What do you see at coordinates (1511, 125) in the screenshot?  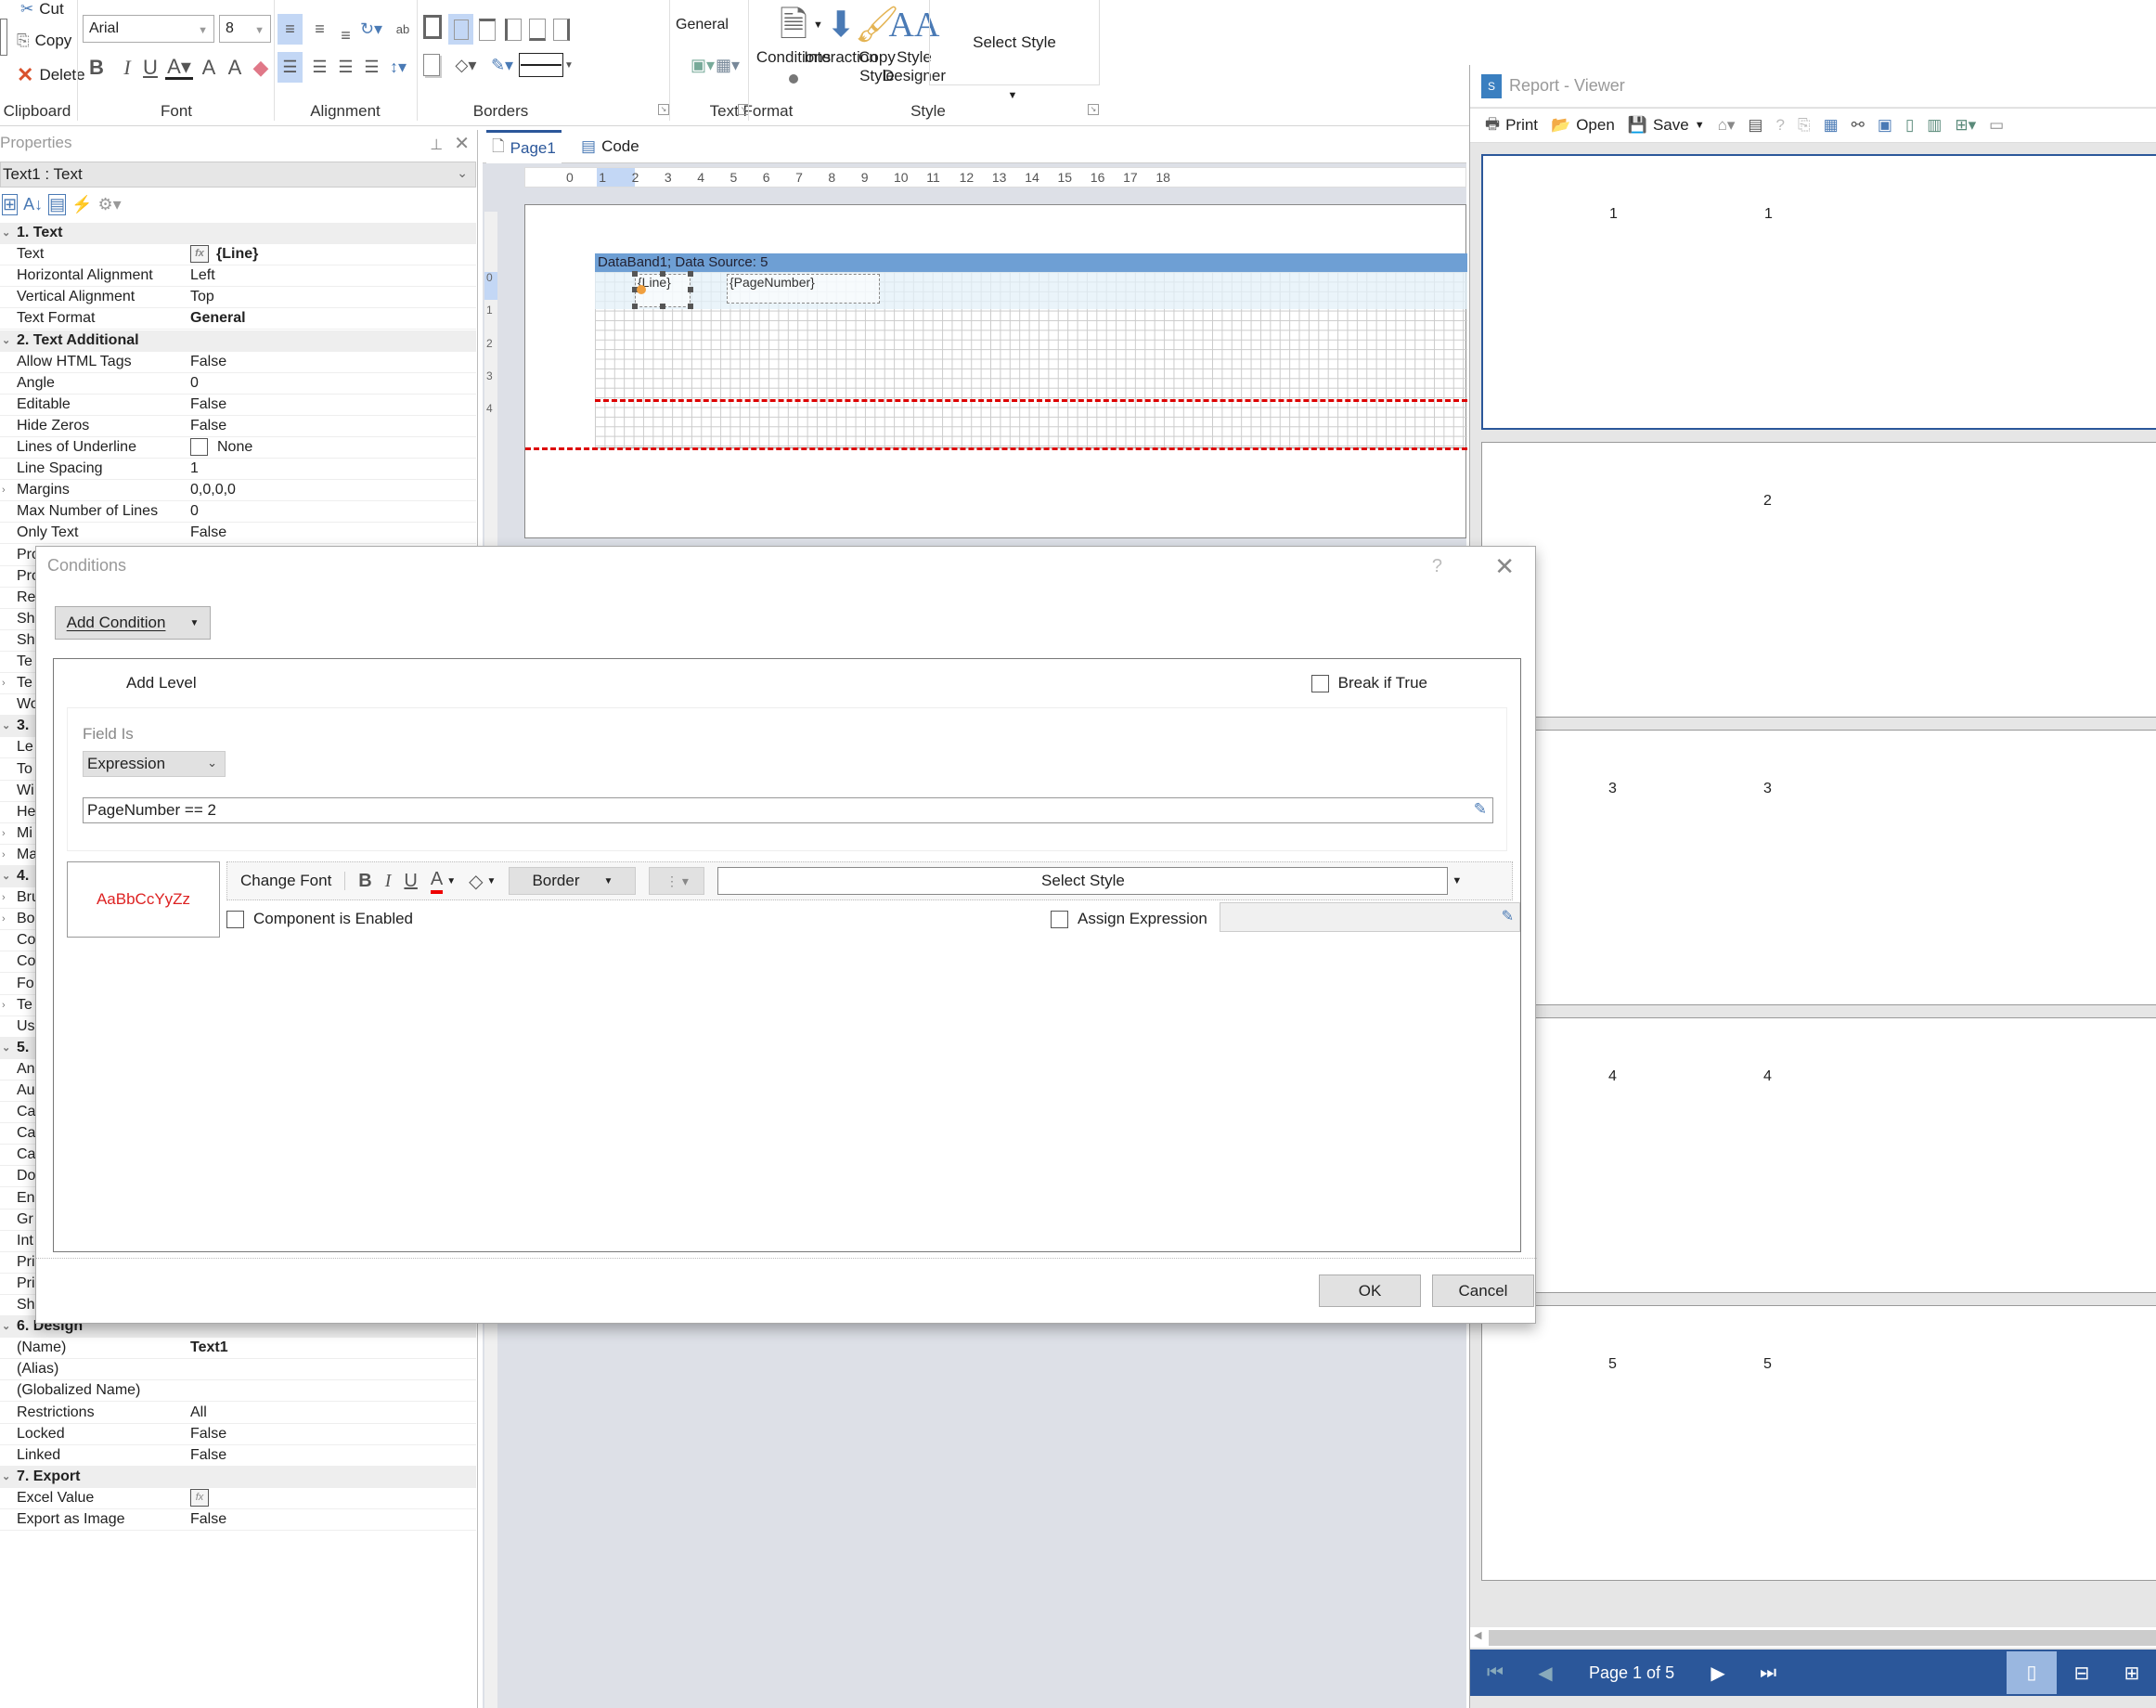 I see `print-button: 🖶 Print` at bounding box center [1511, 125].